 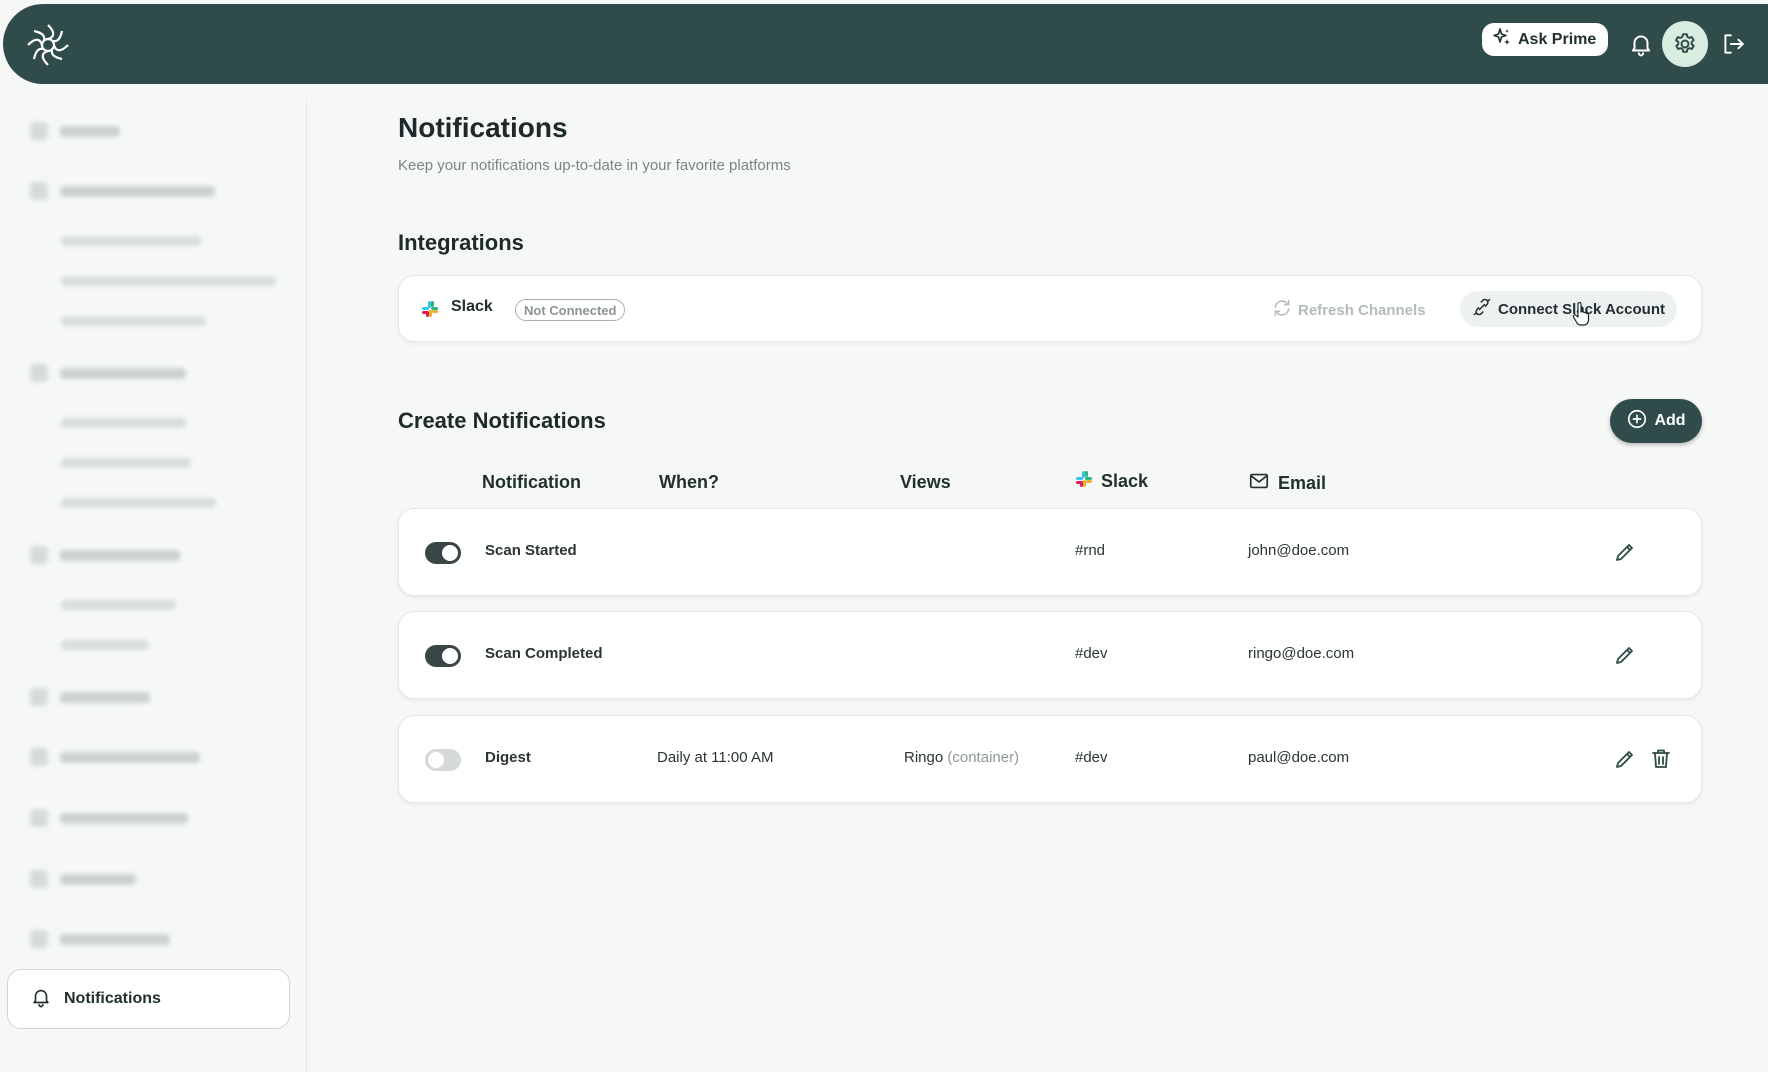 What do you see at coordinates (1125, 481) in the screenshot?
I see `column-label: Slack` at bounding box center [1125, 481].